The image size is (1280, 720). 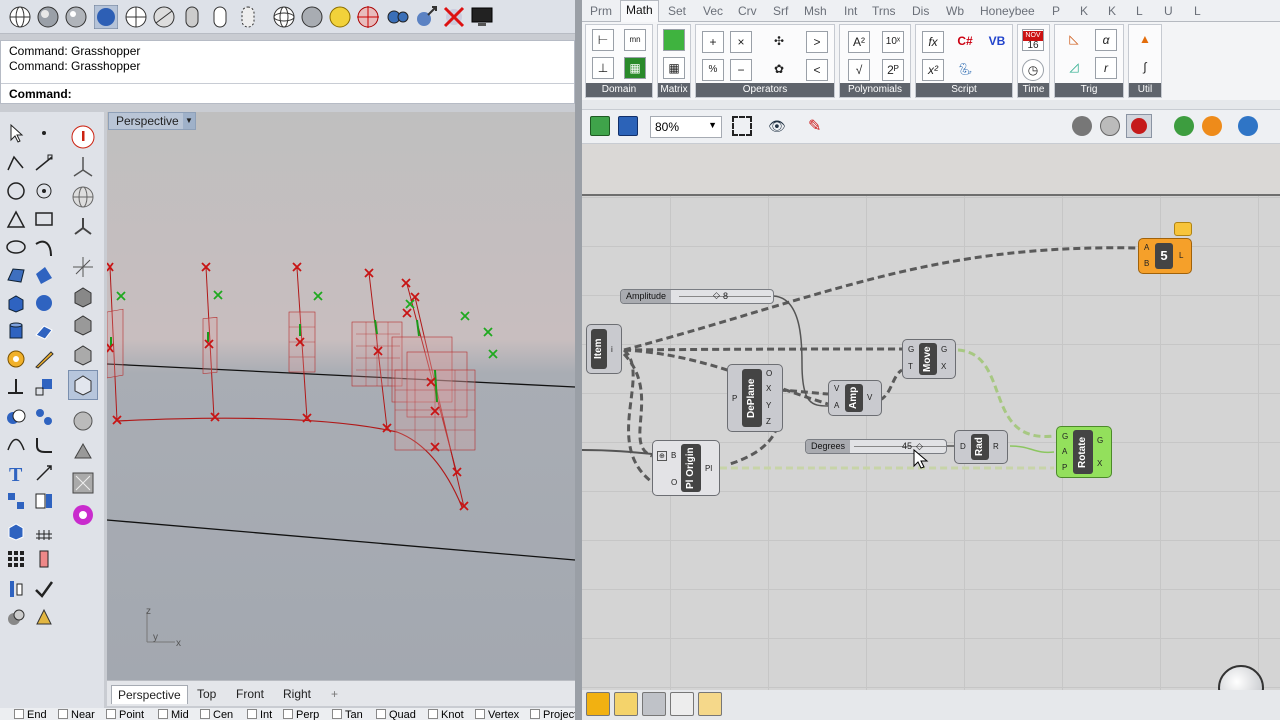 What do you see at coordinates (713, 11) in the screenshot?
I see `tab-vec: Vec` at bounding box center [713, 11].